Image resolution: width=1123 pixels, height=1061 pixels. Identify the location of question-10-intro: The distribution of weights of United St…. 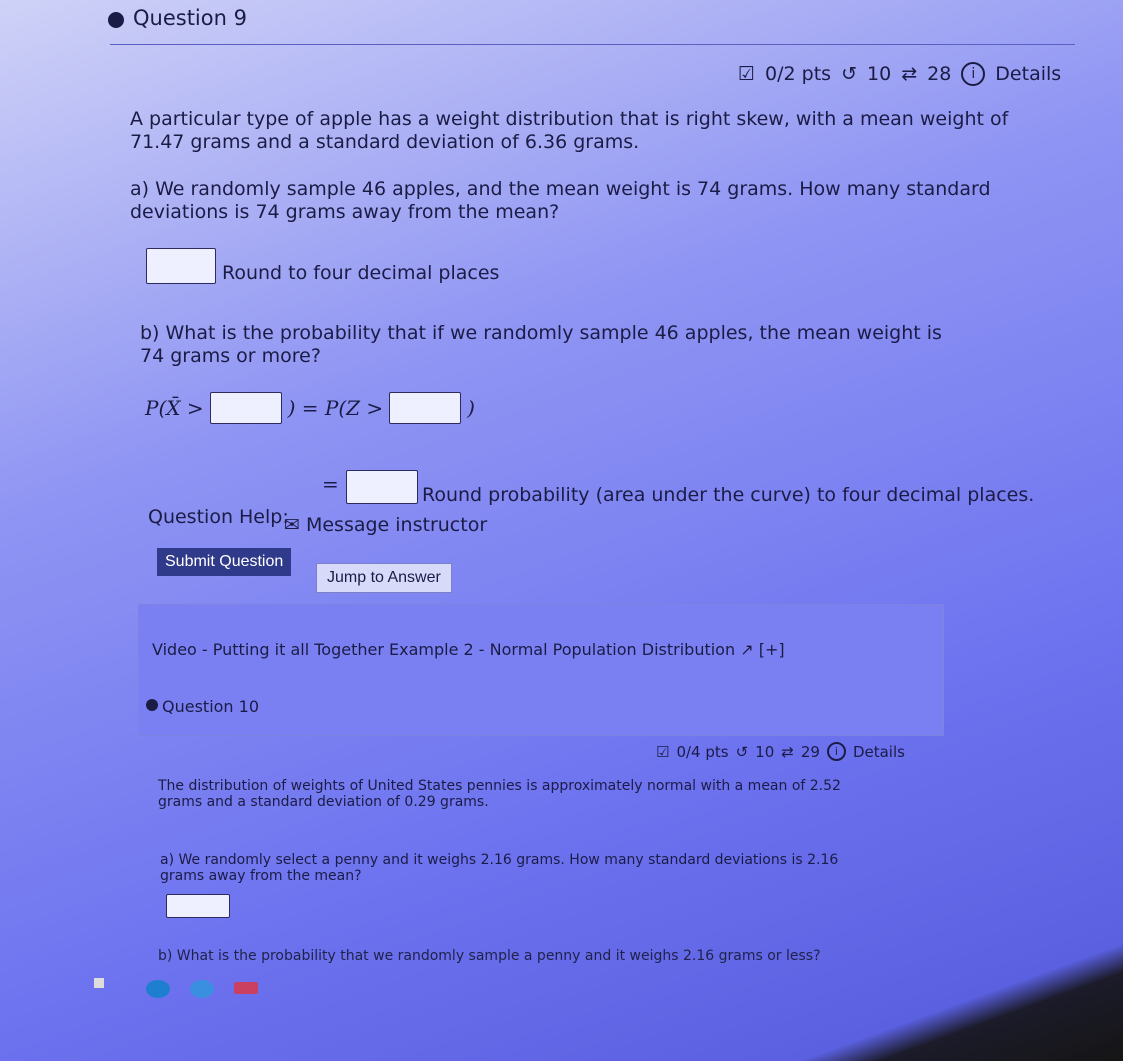
(499, 794).